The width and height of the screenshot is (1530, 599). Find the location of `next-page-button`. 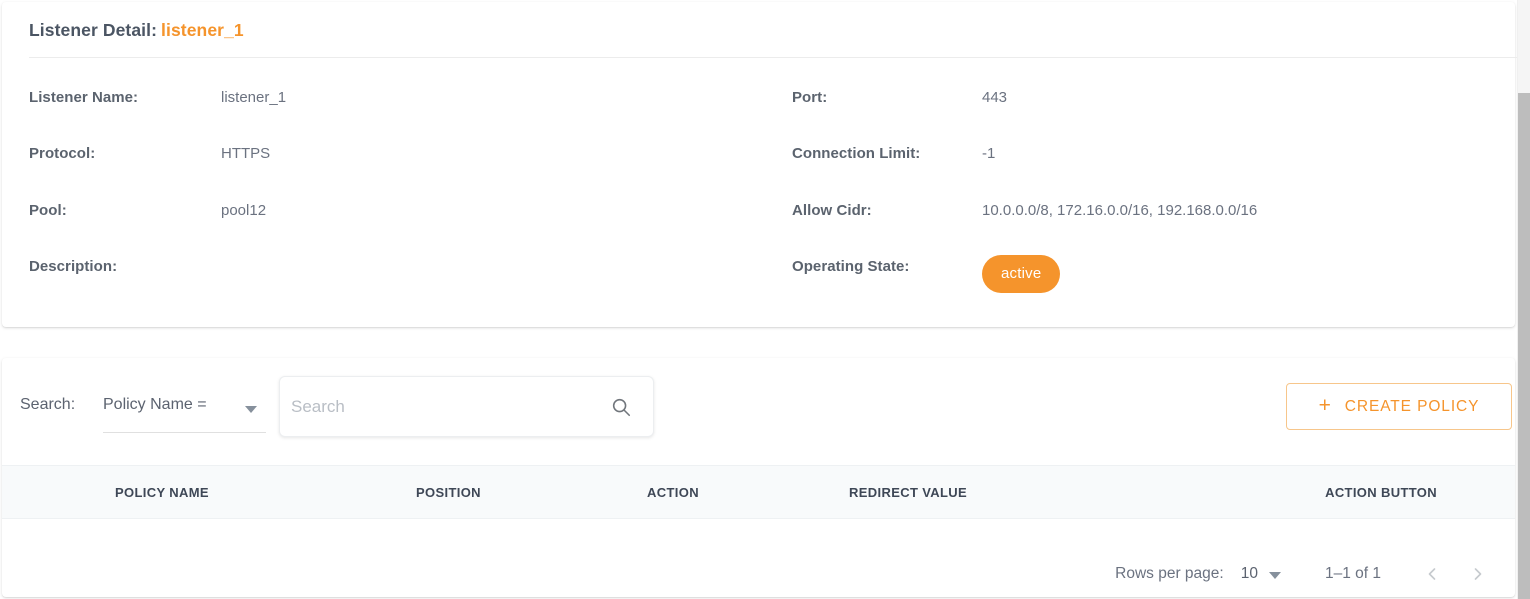

next-page-button is located at coordinates (1478, 574).